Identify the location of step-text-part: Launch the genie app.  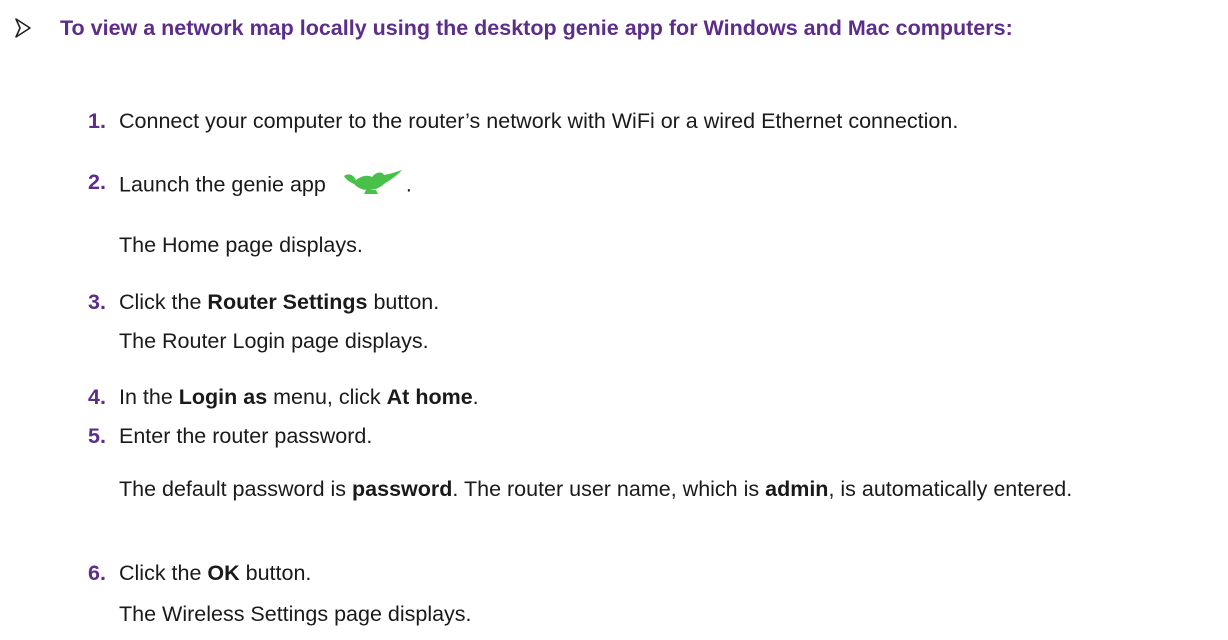
(222, 184).